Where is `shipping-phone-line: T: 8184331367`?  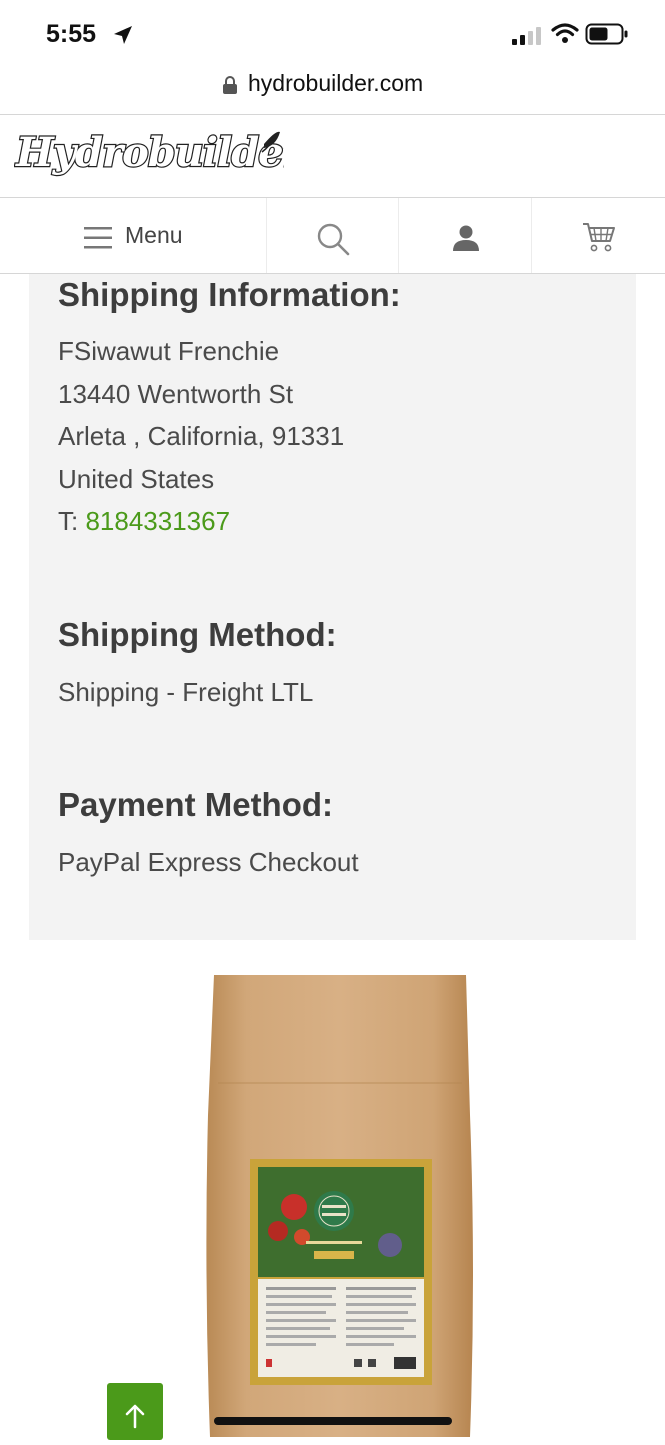 shipping-phone-line: T: 8184331367 is located at coordinates (144, 521).